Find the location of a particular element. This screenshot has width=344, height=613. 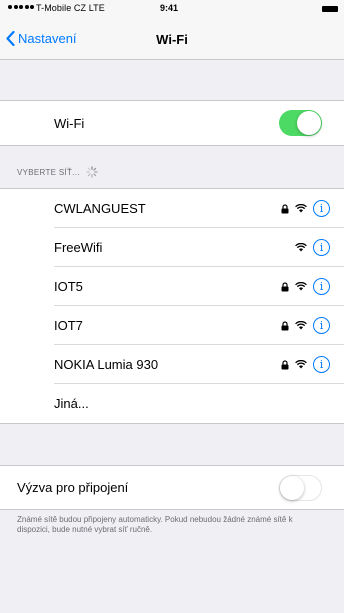

clock: 9:41 is located at coordinates (169, 8).